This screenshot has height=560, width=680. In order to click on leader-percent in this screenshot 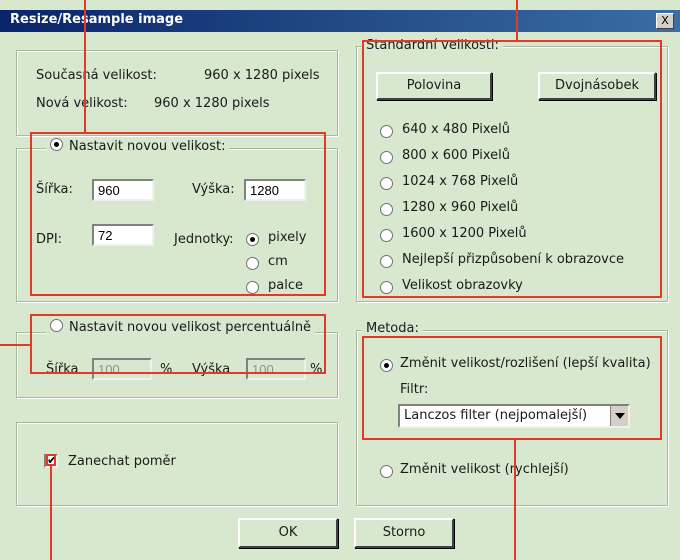, I will do `click(15, 345)`.